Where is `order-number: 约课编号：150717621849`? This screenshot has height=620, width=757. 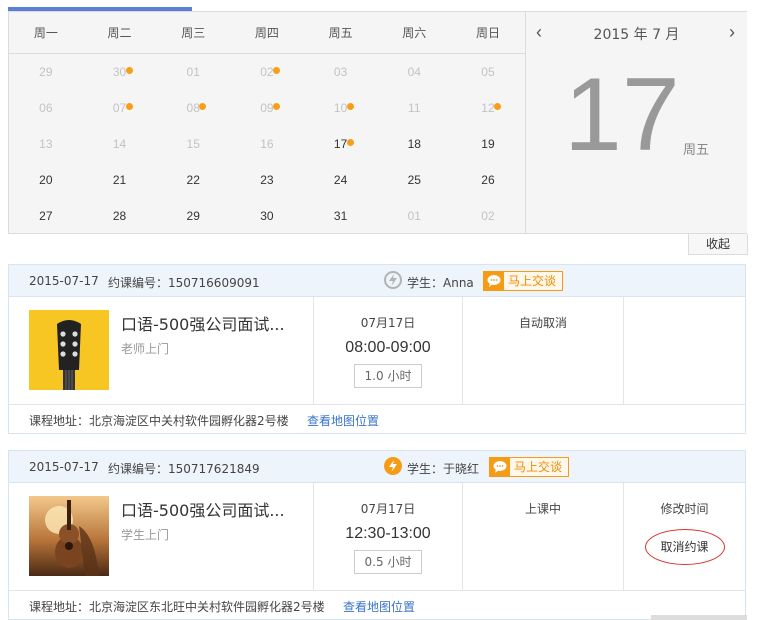 order-number: 约课编号：150717621849 is located at coordinates (184, 469).